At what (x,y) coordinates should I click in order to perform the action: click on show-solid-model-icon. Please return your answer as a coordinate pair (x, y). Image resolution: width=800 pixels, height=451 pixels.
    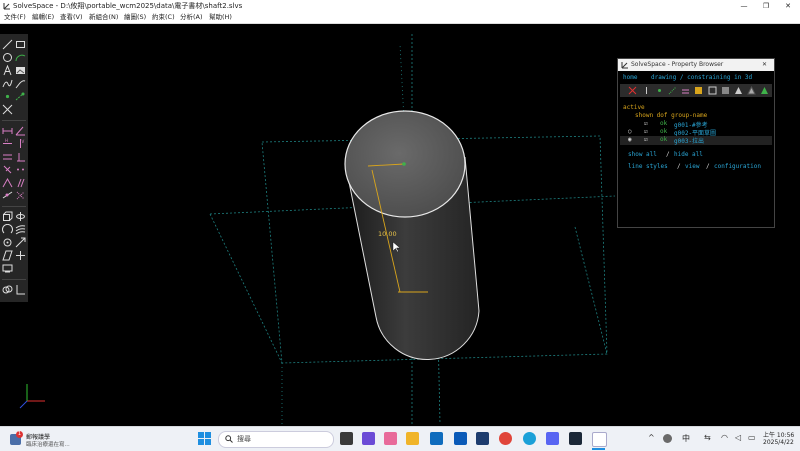
    Looking at the image, I should click on (764, 90).